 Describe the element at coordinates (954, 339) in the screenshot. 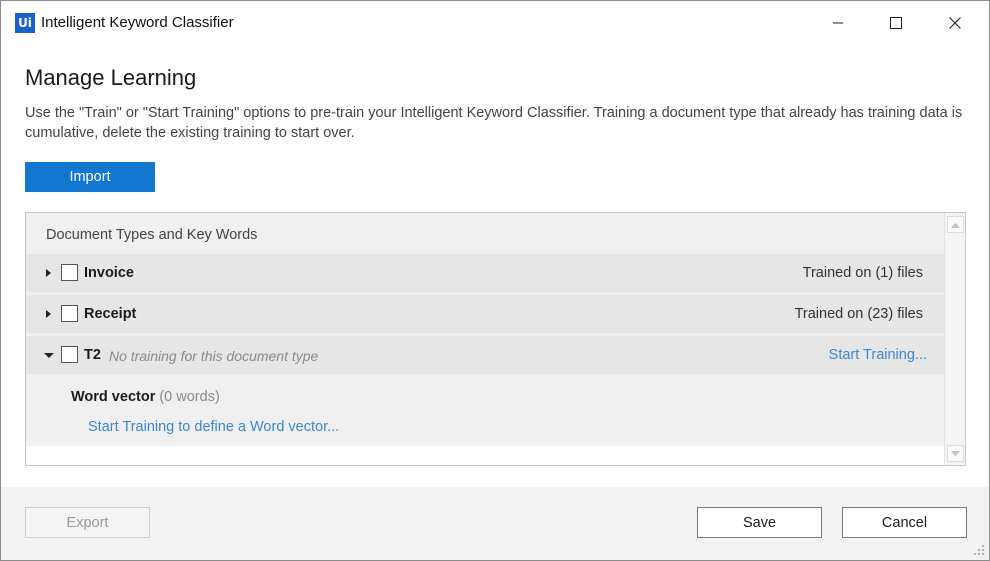

I see `vertical-scrollbar` at that location.